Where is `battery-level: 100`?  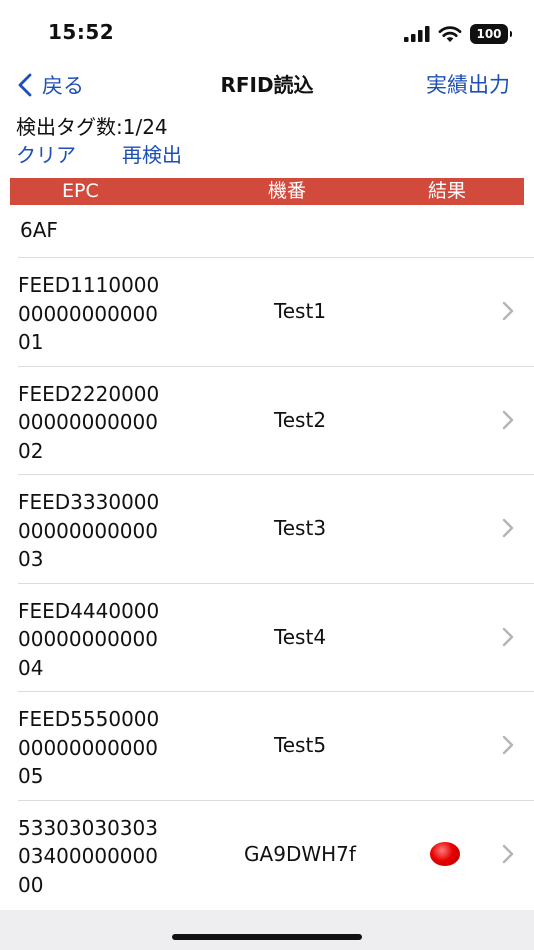 battery-level: 100 is located at coordinates (489, 34).